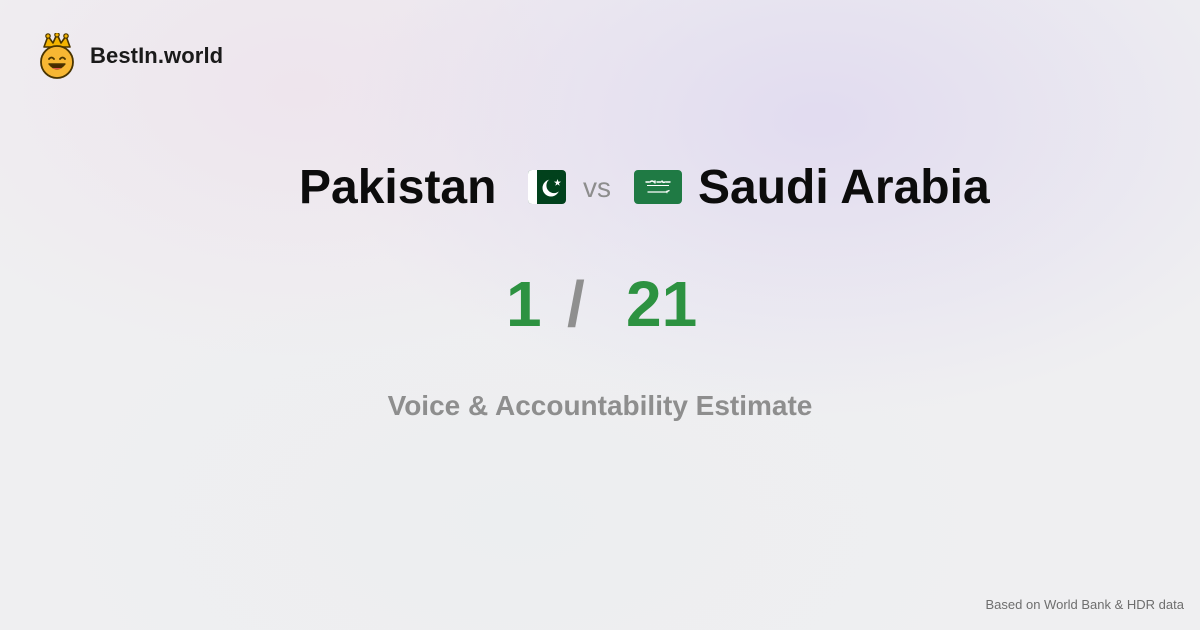 The width and height of the screenshot is (1200, 630). Describe the element at coordinates (600, 306) in the screenshot. I see `rank-display: 1 / 21` at that location.